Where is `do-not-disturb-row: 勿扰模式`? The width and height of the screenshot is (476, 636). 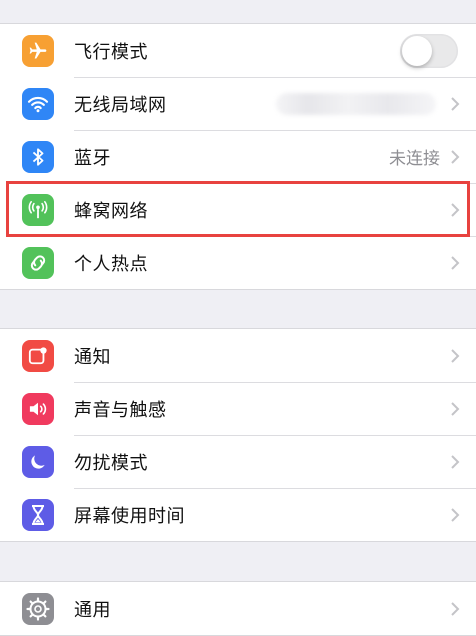
do-not-disturb-row: 勿扰模式 is located at coordinates (238, 461).